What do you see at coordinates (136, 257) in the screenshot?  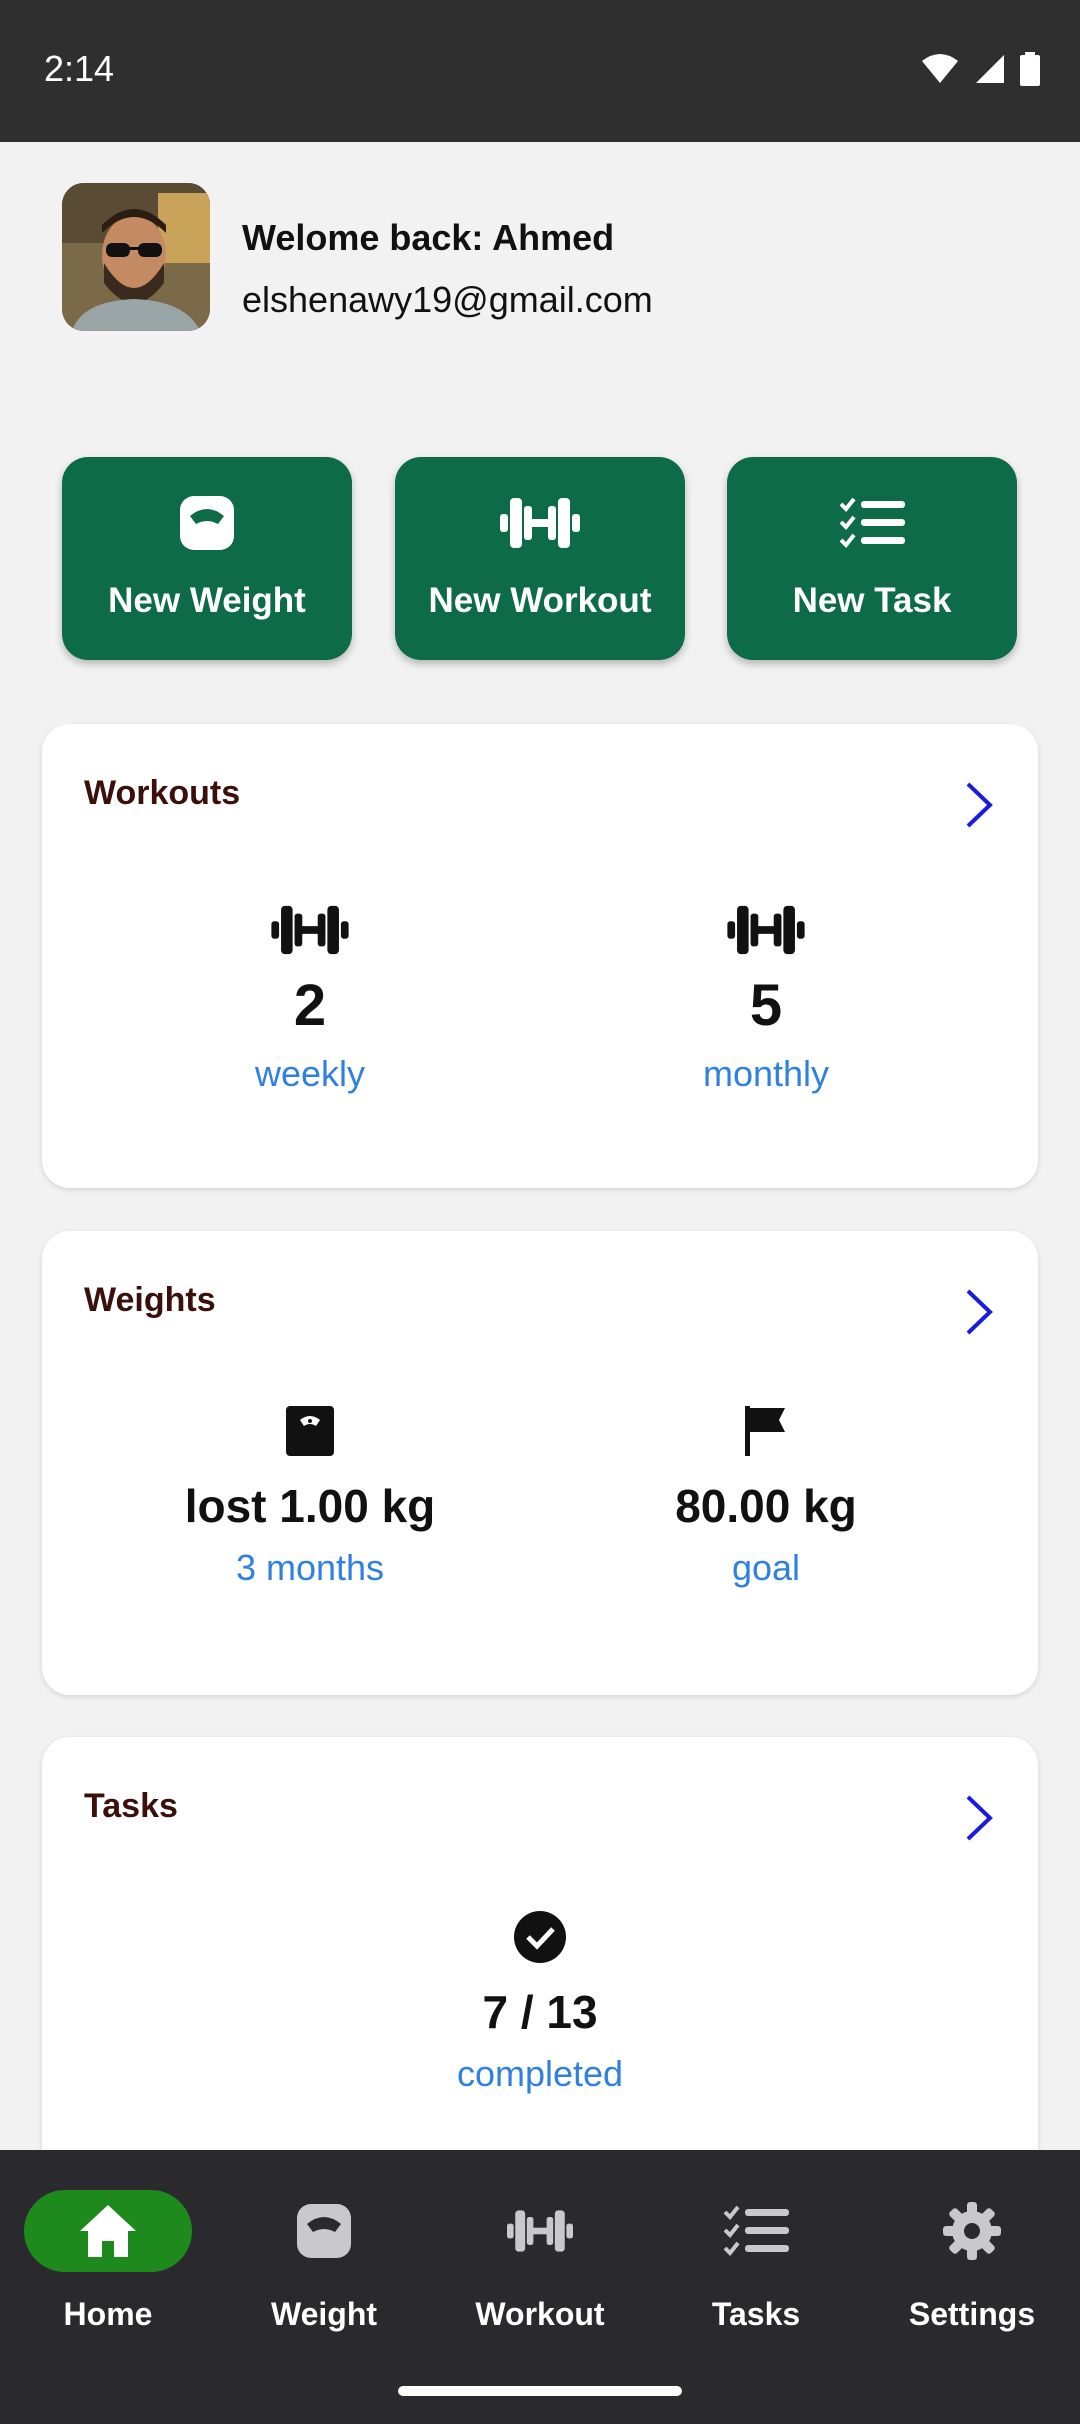 I see `avatar` at bounding box center [136, 257].